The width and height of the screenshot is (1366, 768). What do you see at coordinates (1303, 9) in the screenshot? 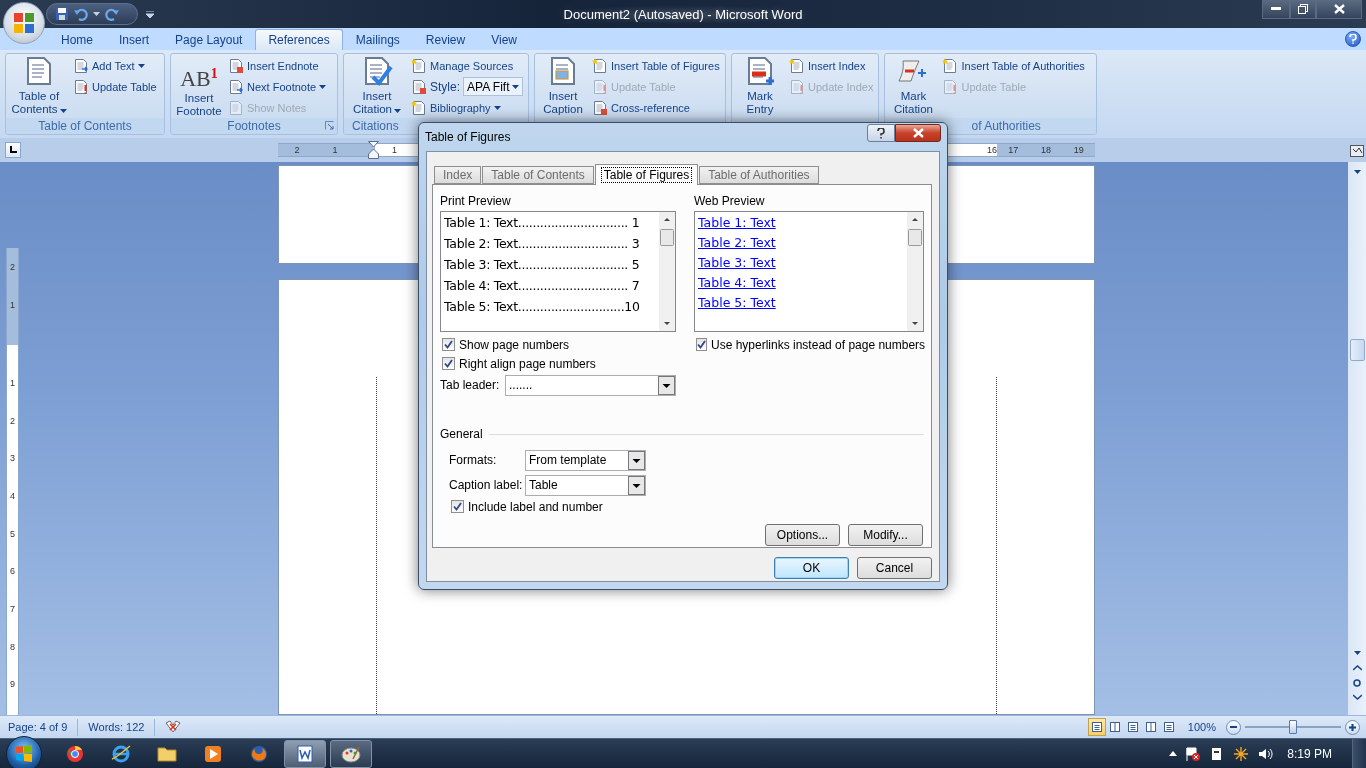
I see `restore-button` at bounding box center [1303, 9].